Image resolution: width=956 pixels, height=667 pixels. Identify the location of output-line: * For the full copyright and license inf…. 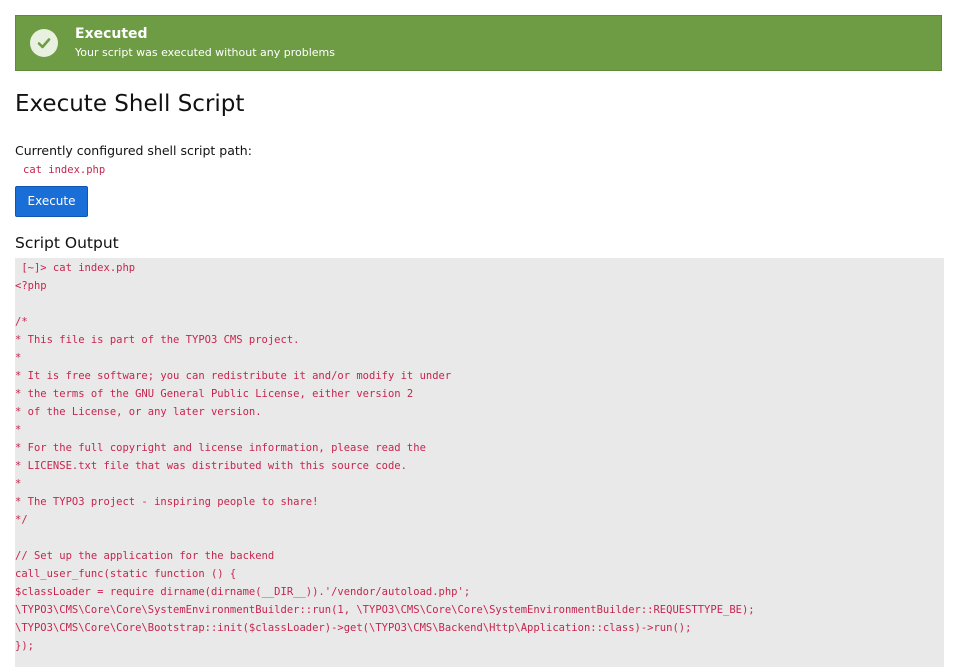
(220, 448).